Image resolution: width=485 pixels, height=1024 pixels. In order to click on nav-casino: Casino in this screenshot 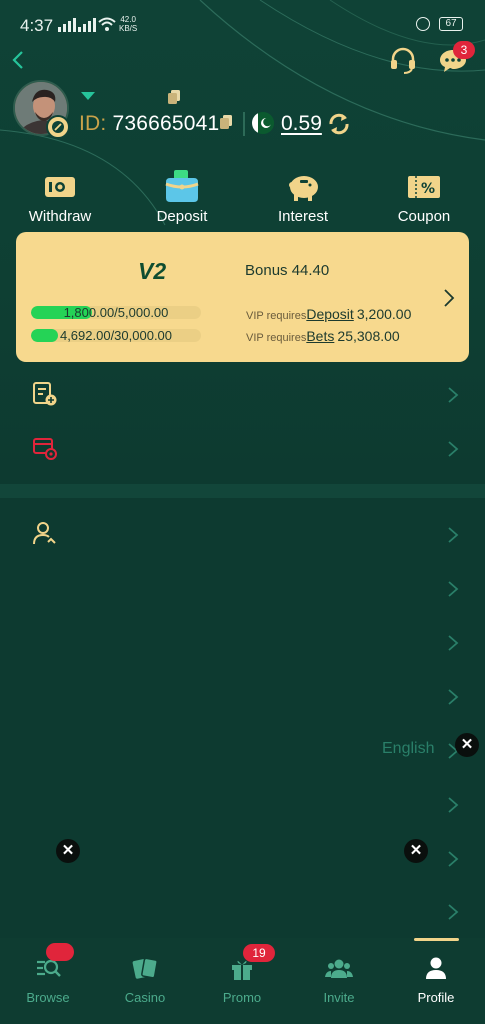, I will do `click(145, 979)`.